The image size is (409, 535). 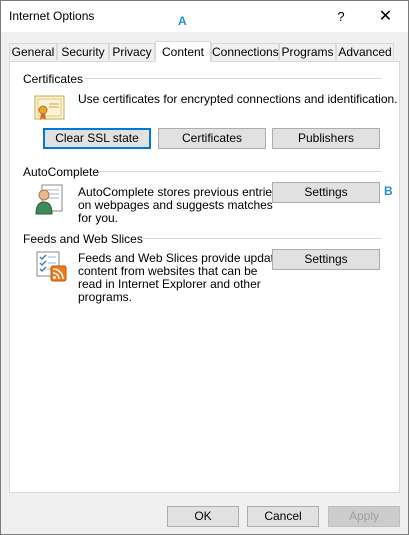 I want to click on feeds-heading: Feeds and Web Slices, so click(x=83, y=239).